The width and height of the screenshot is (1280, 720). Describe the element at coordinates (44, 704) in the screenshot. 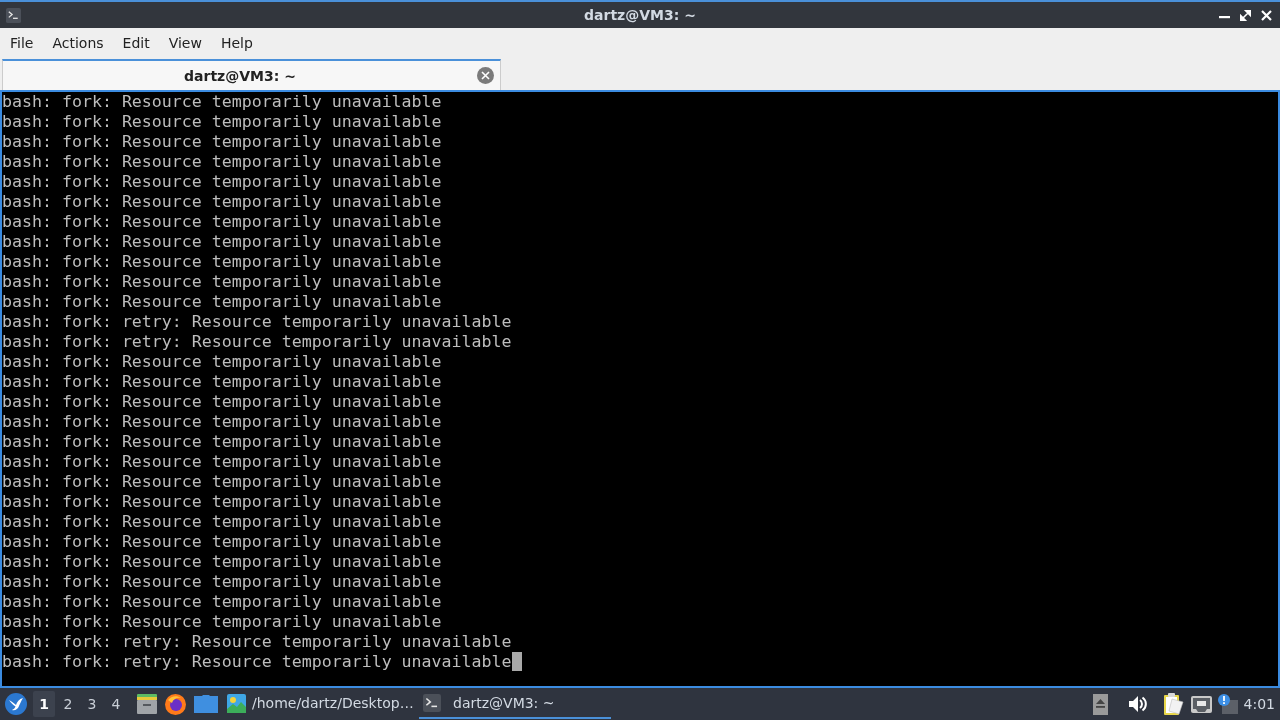

I see `workspace-button: 1` at that location.